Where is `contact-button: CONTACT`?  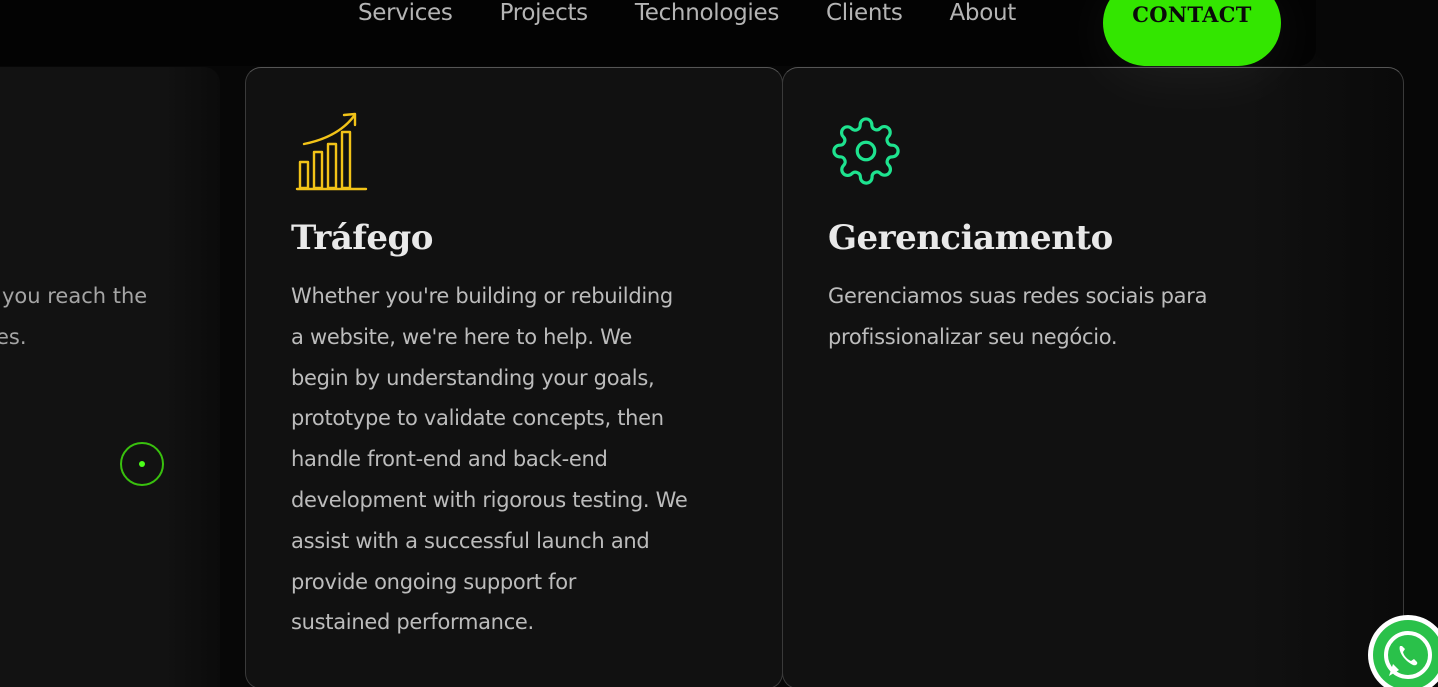
contact-button: CONTACT is located at coordinates (1192, 33).